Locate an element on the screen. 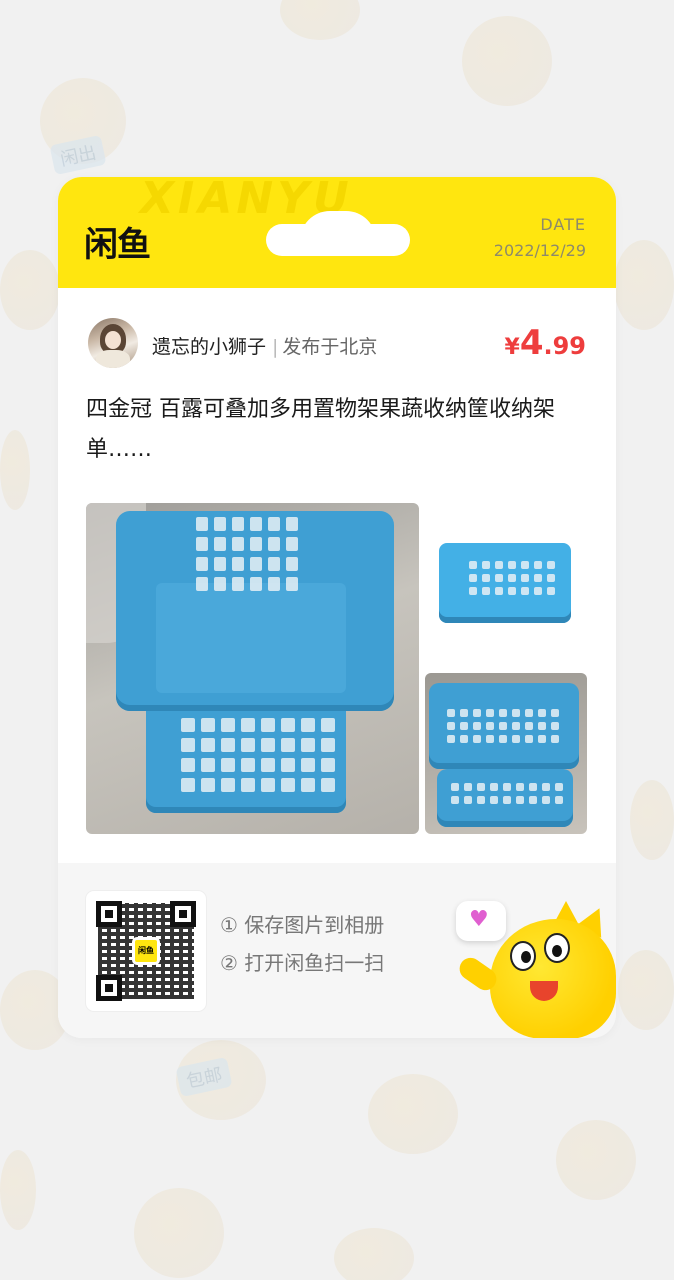 The width and height of the screenshot is (674, 1280). heart-bubble-icon: ♥ is located at coordinates (481, 921).